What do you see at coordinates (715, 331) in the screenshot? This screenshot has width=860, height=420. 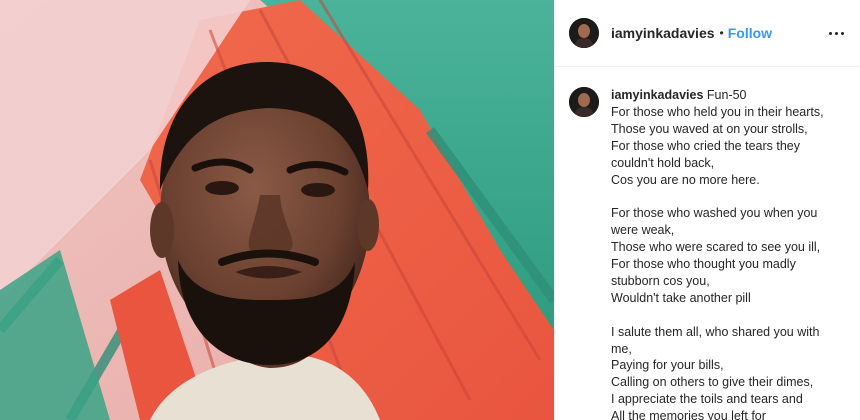 I see `caption-line: I salute them all, who shared you with` at bounding box center [715, 331].